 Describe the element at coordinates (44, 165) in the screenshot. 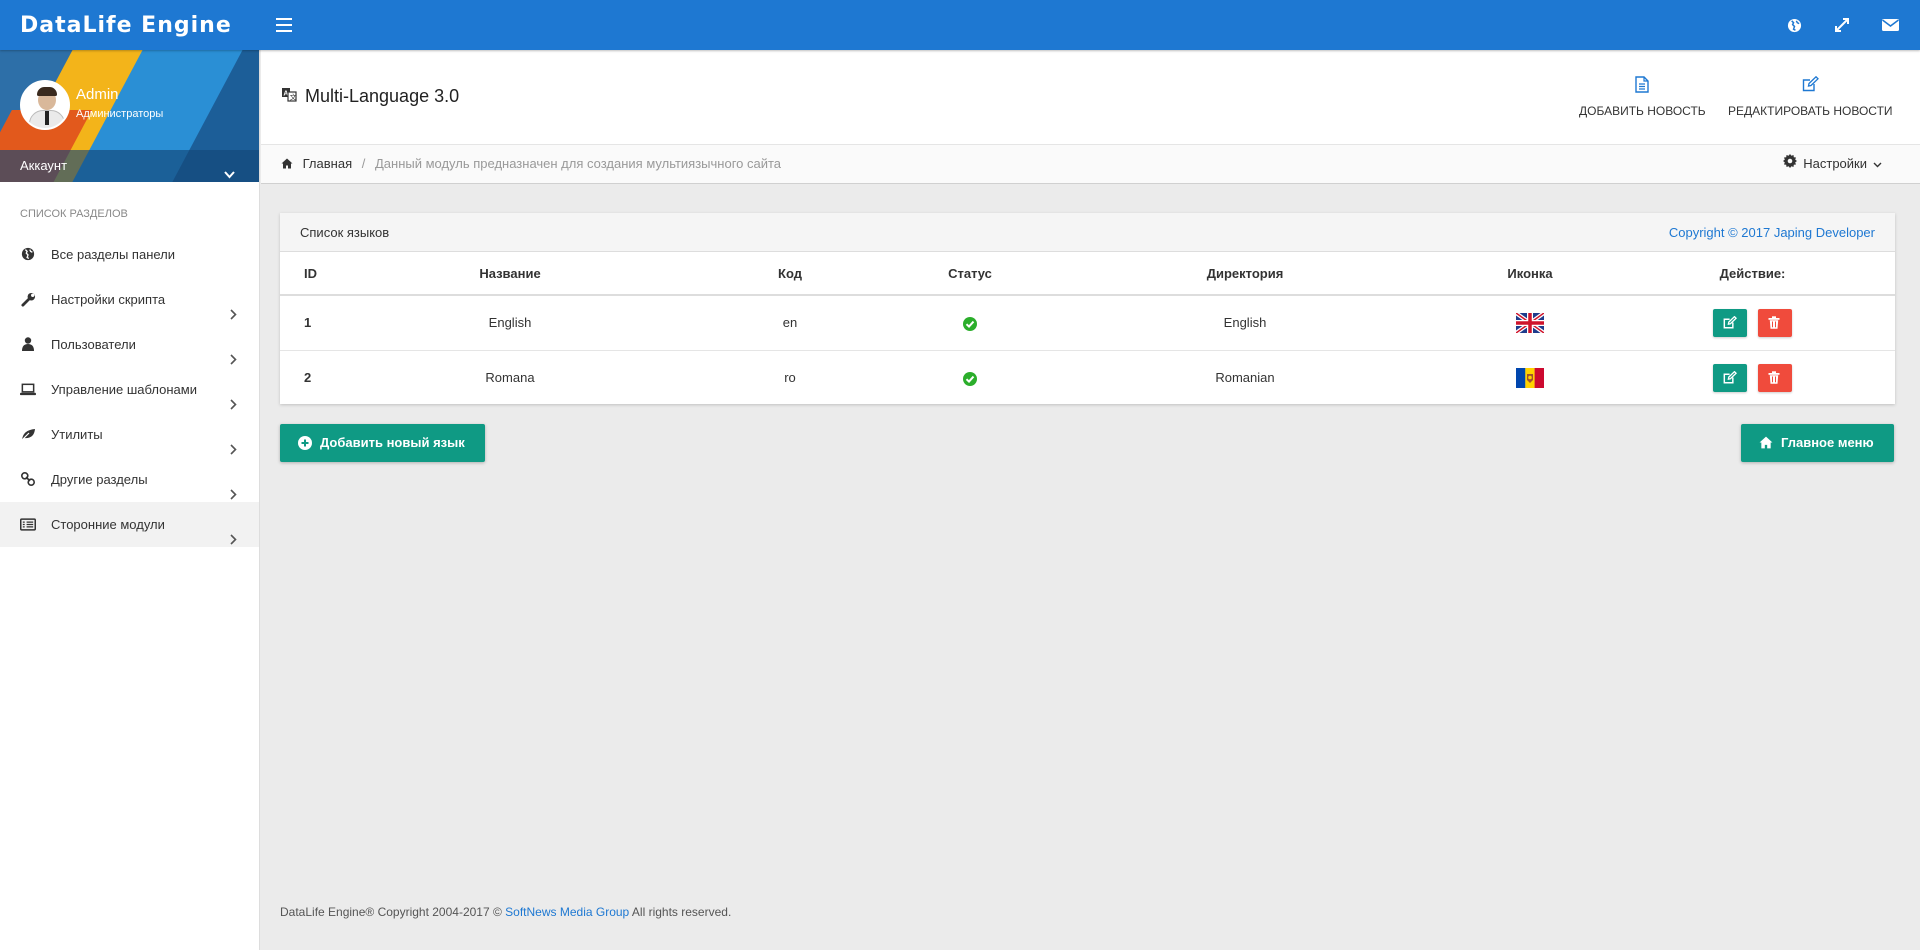

I see `account-label: Аккаунт` at that location.